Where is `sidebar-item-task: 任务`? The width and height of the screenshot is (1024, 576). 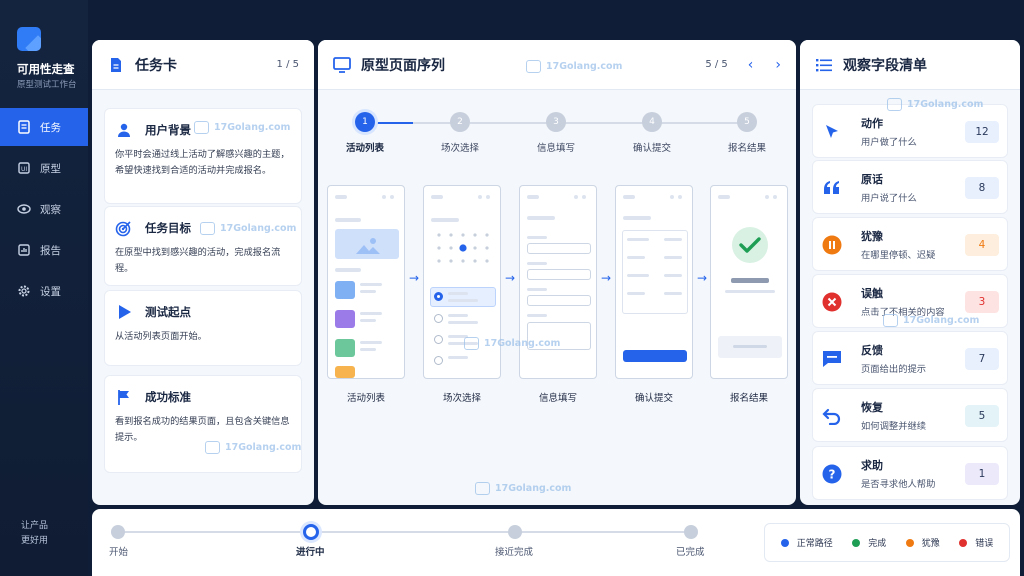 sidebar-item-task: 任务 is located at coordinates (44, 127).